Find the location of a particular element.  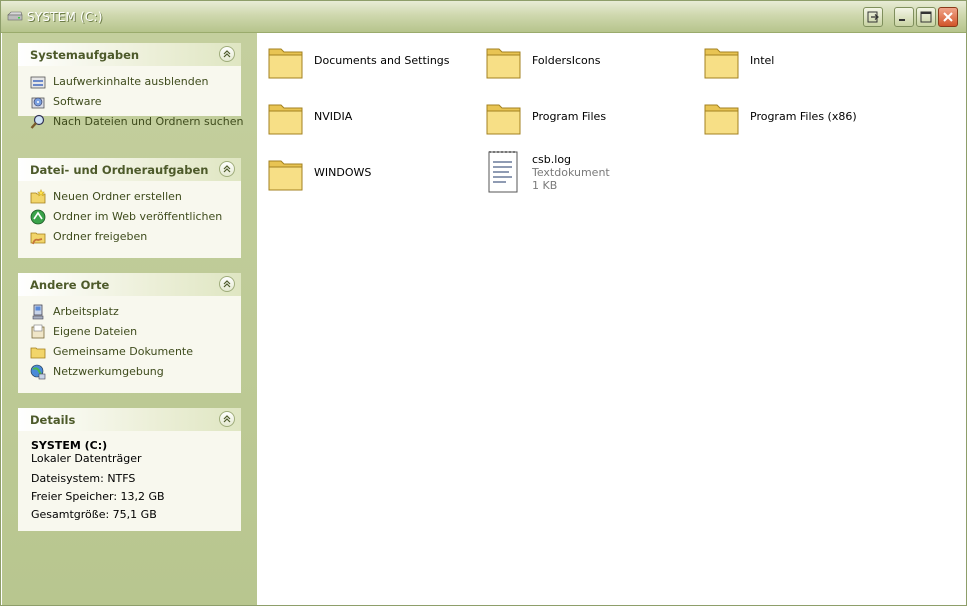

details-filesystem: Dateisystem: NTFS is located at coordinates (83, 478).